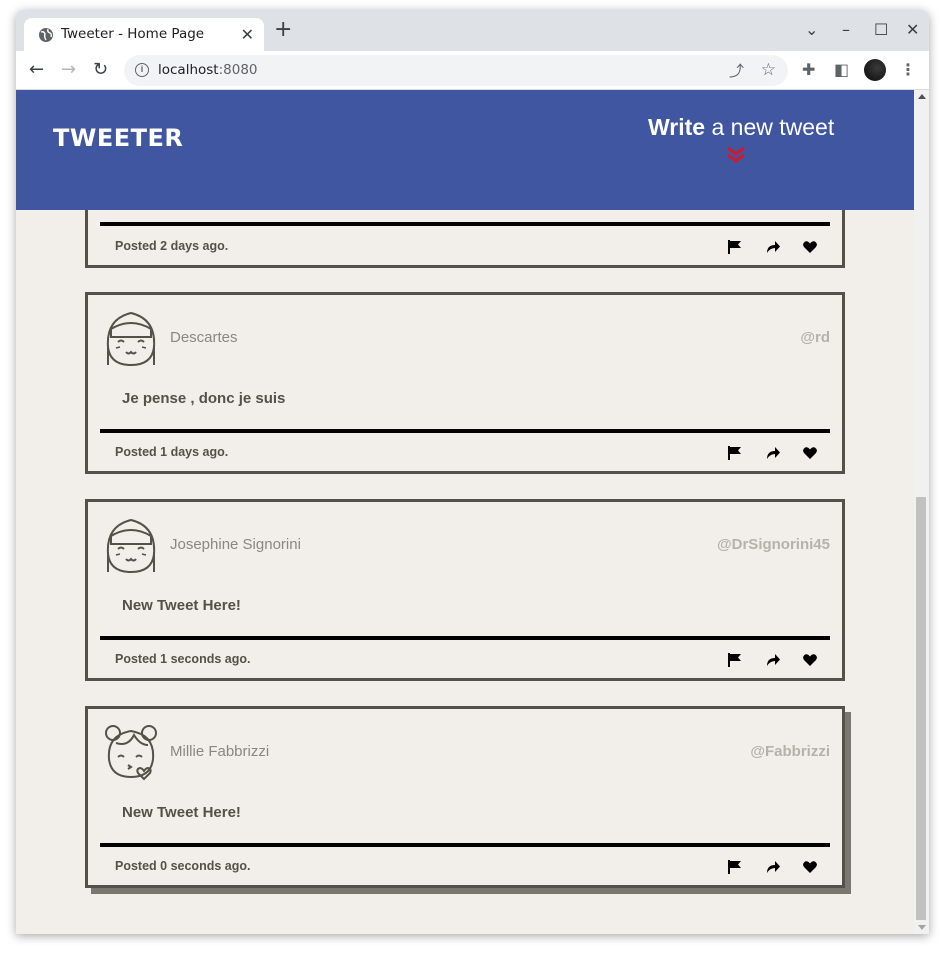 Image resolution: width=945 pixels, height=966 pixels. What do you see at coordinates (815, 337) in the screenshot?
I see `tweet-author-handle: @rd` at bounding box center [815, 337].